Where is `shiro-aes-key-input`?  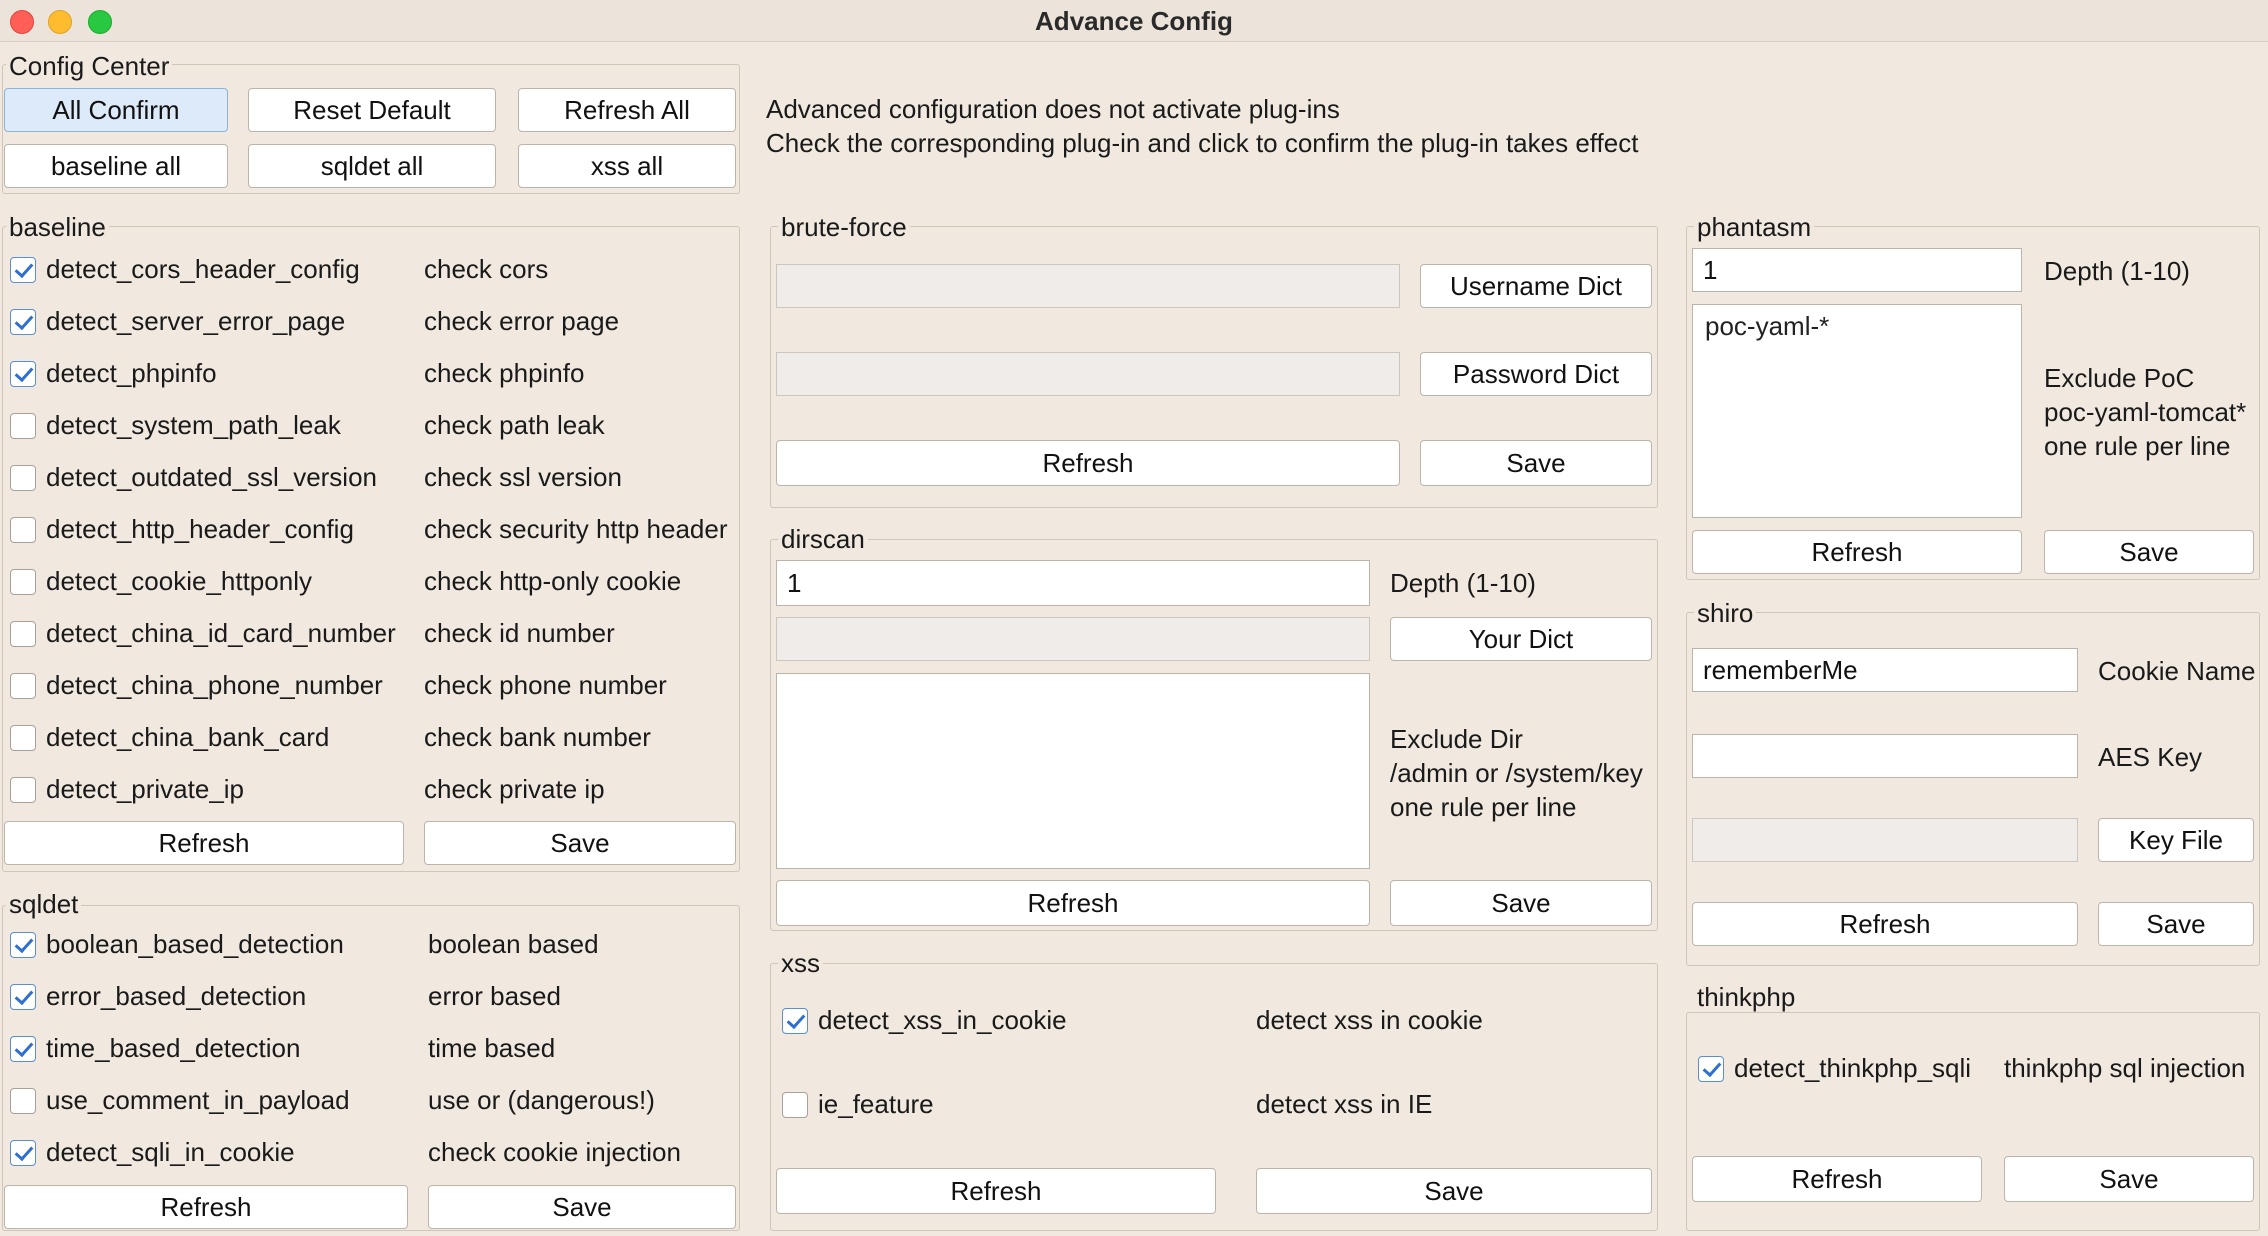 shiro-aes-key-input is located at coordinates (1885, 756).